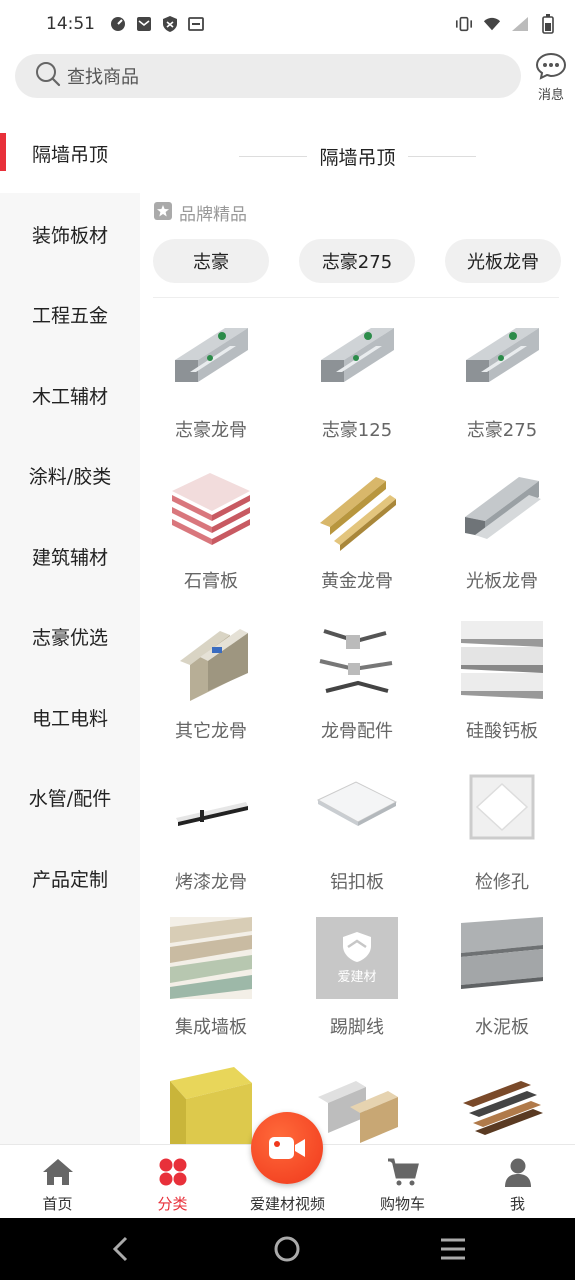 The image size is (575, 1280). I want to click on sidebar-item-label: 建筑辅材, so click(69, 557).